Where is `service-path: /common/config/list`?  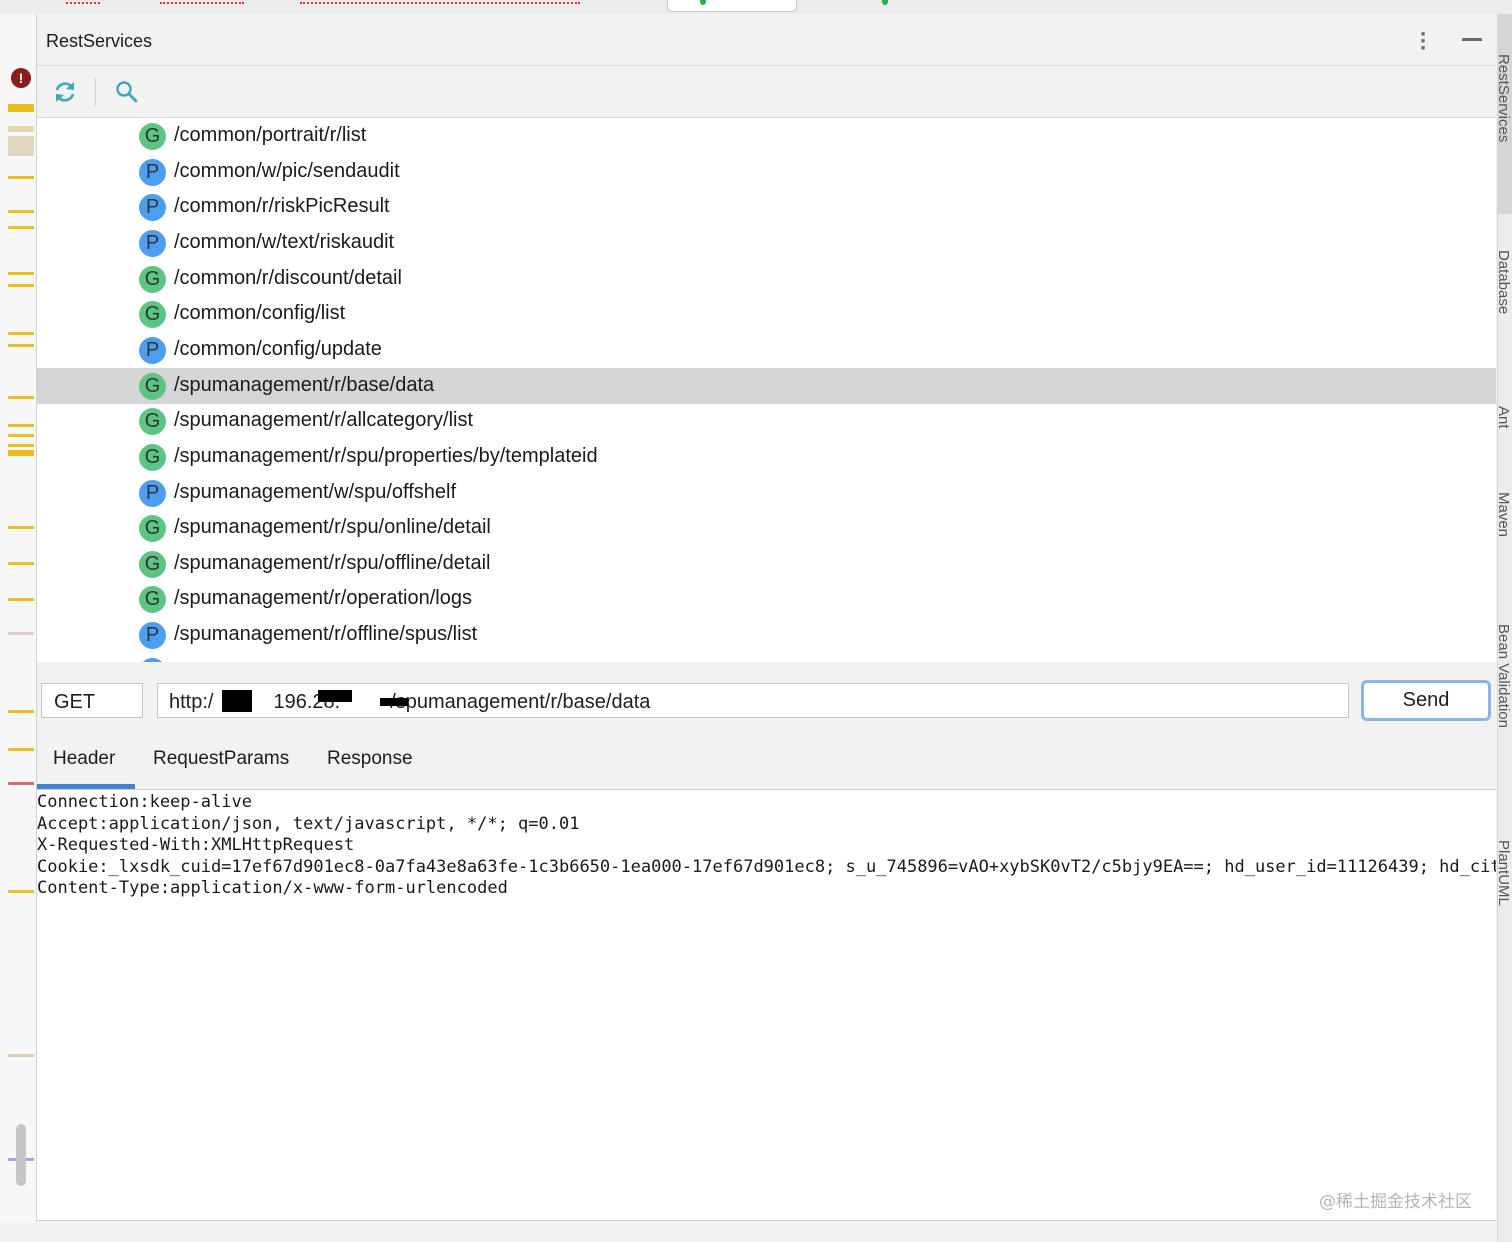 service-path: /common/config/list is located at coordinates (260, 313).